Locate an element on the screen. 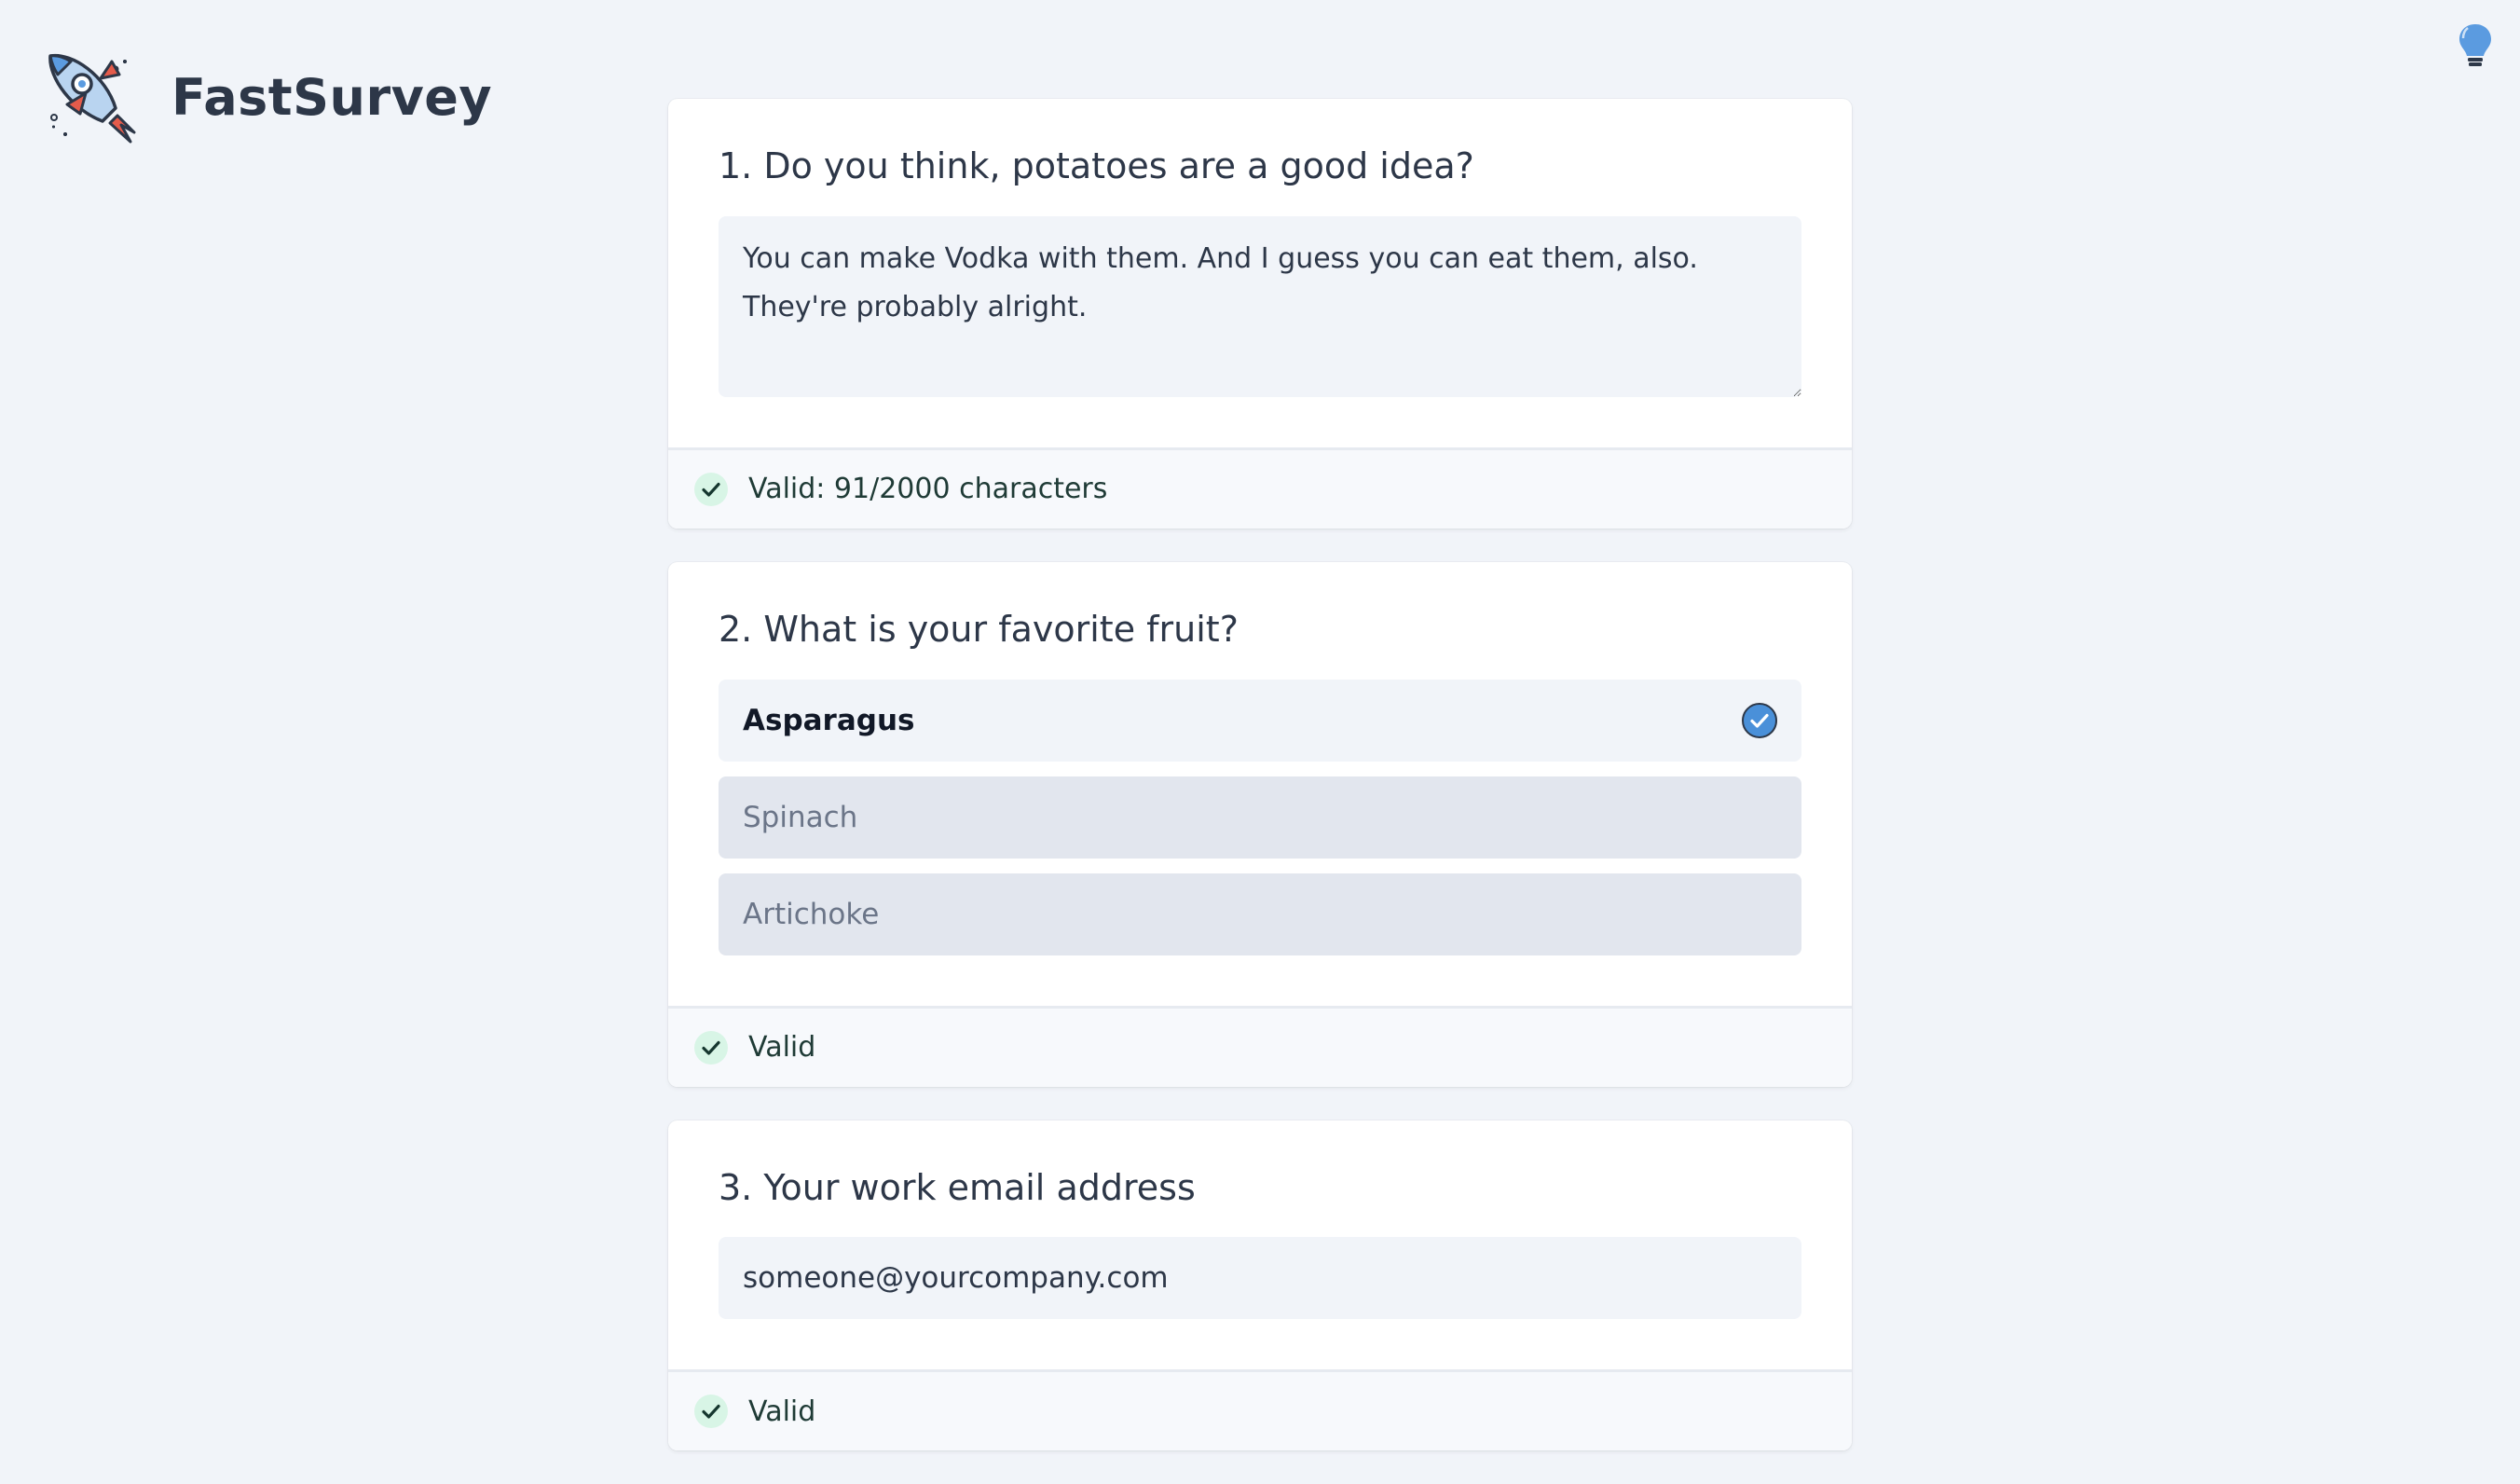 The image size is (2520, 1484). check-badge-icon is located at coordinates (1759, 720).